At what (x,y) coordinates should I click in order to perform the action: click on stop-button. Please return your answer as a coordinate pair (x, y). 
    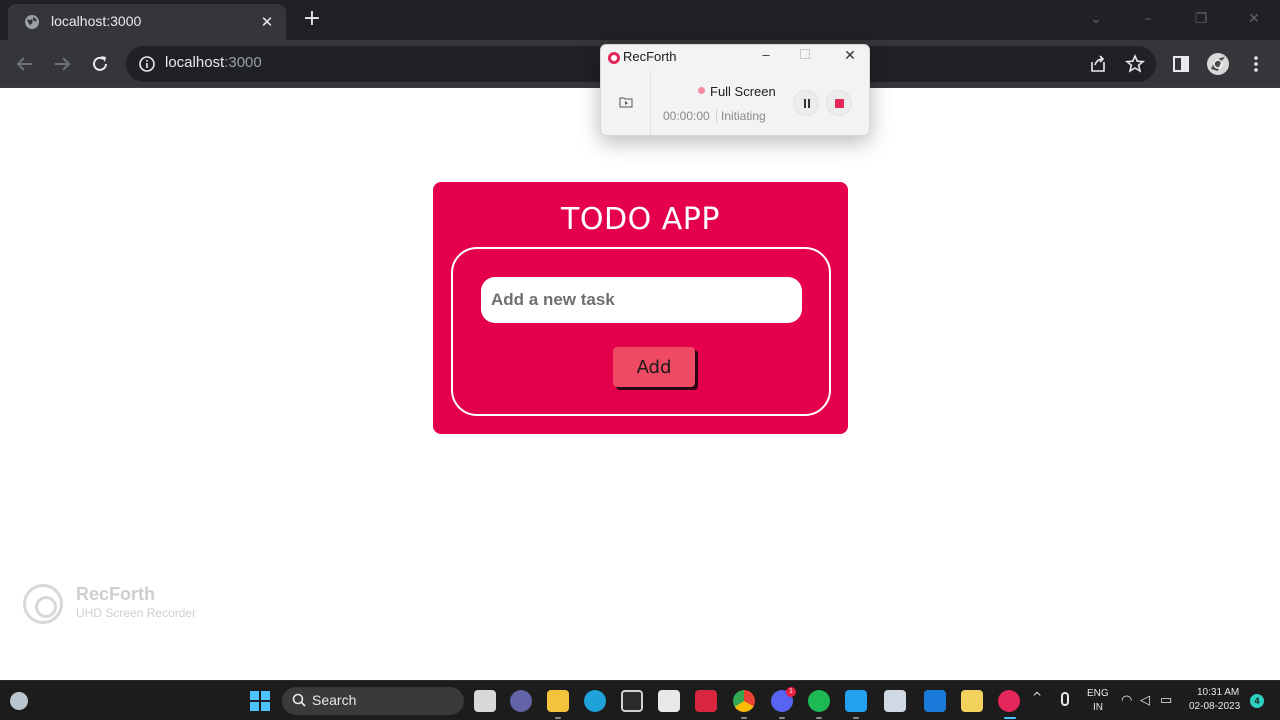
    Looking at the image, I should click on (839, 103).